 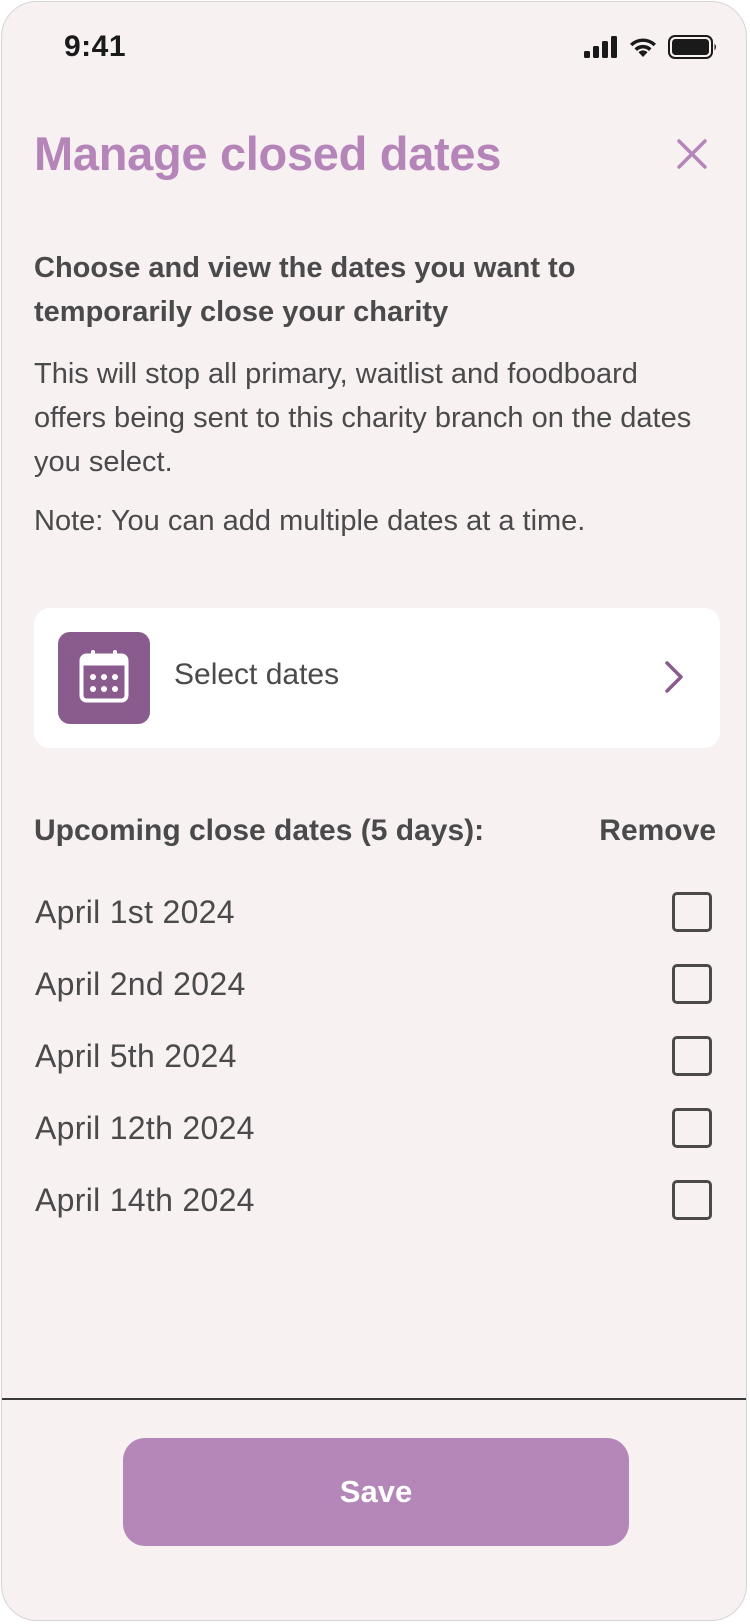 I want to click on date-label: April 12th 2024, so click(x=145, y=1128).